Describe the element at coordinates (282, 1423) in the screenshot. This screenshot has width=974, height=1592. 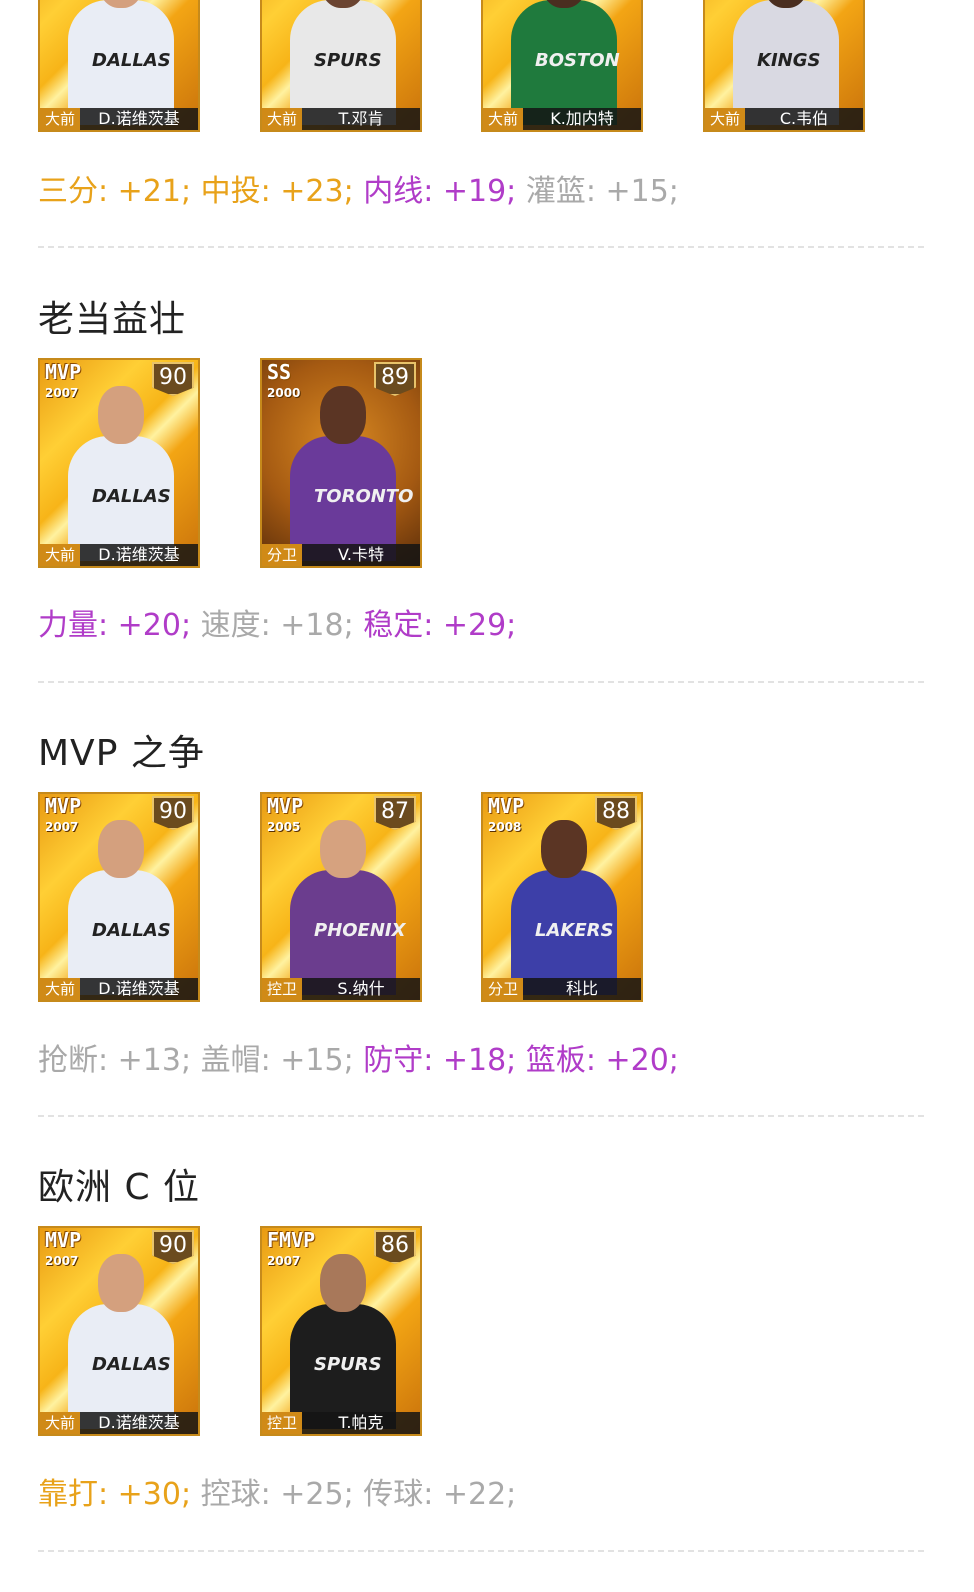
I see `position-tag: 控卫` at that location.